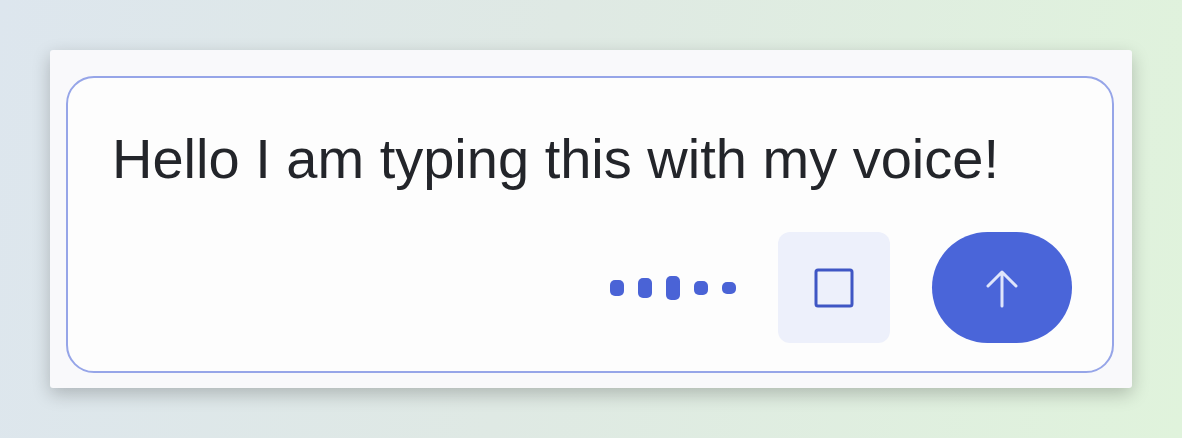  What do you see at coordinates (592, 158) in the screenshot?
I see `message-field: Hello I am typing this with my voice!` at bounding box center [592, 158].